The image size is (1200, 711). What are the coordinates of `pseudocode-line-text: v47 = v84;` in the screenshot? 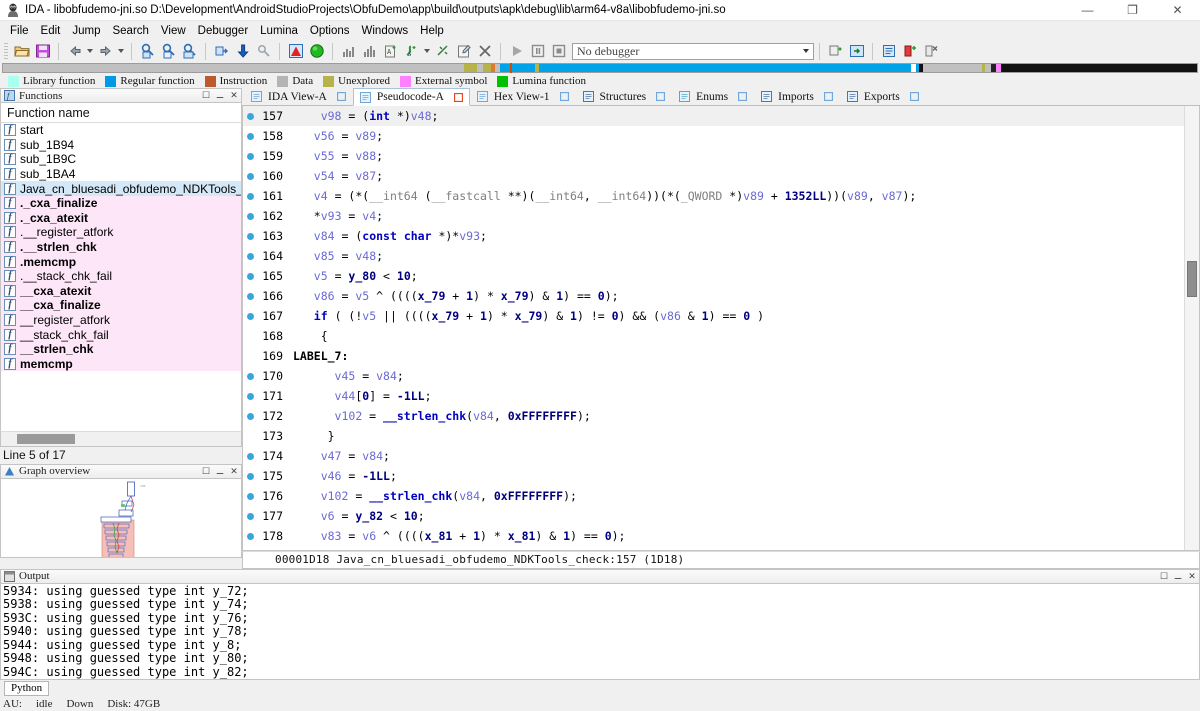 It's located at (336, 456).